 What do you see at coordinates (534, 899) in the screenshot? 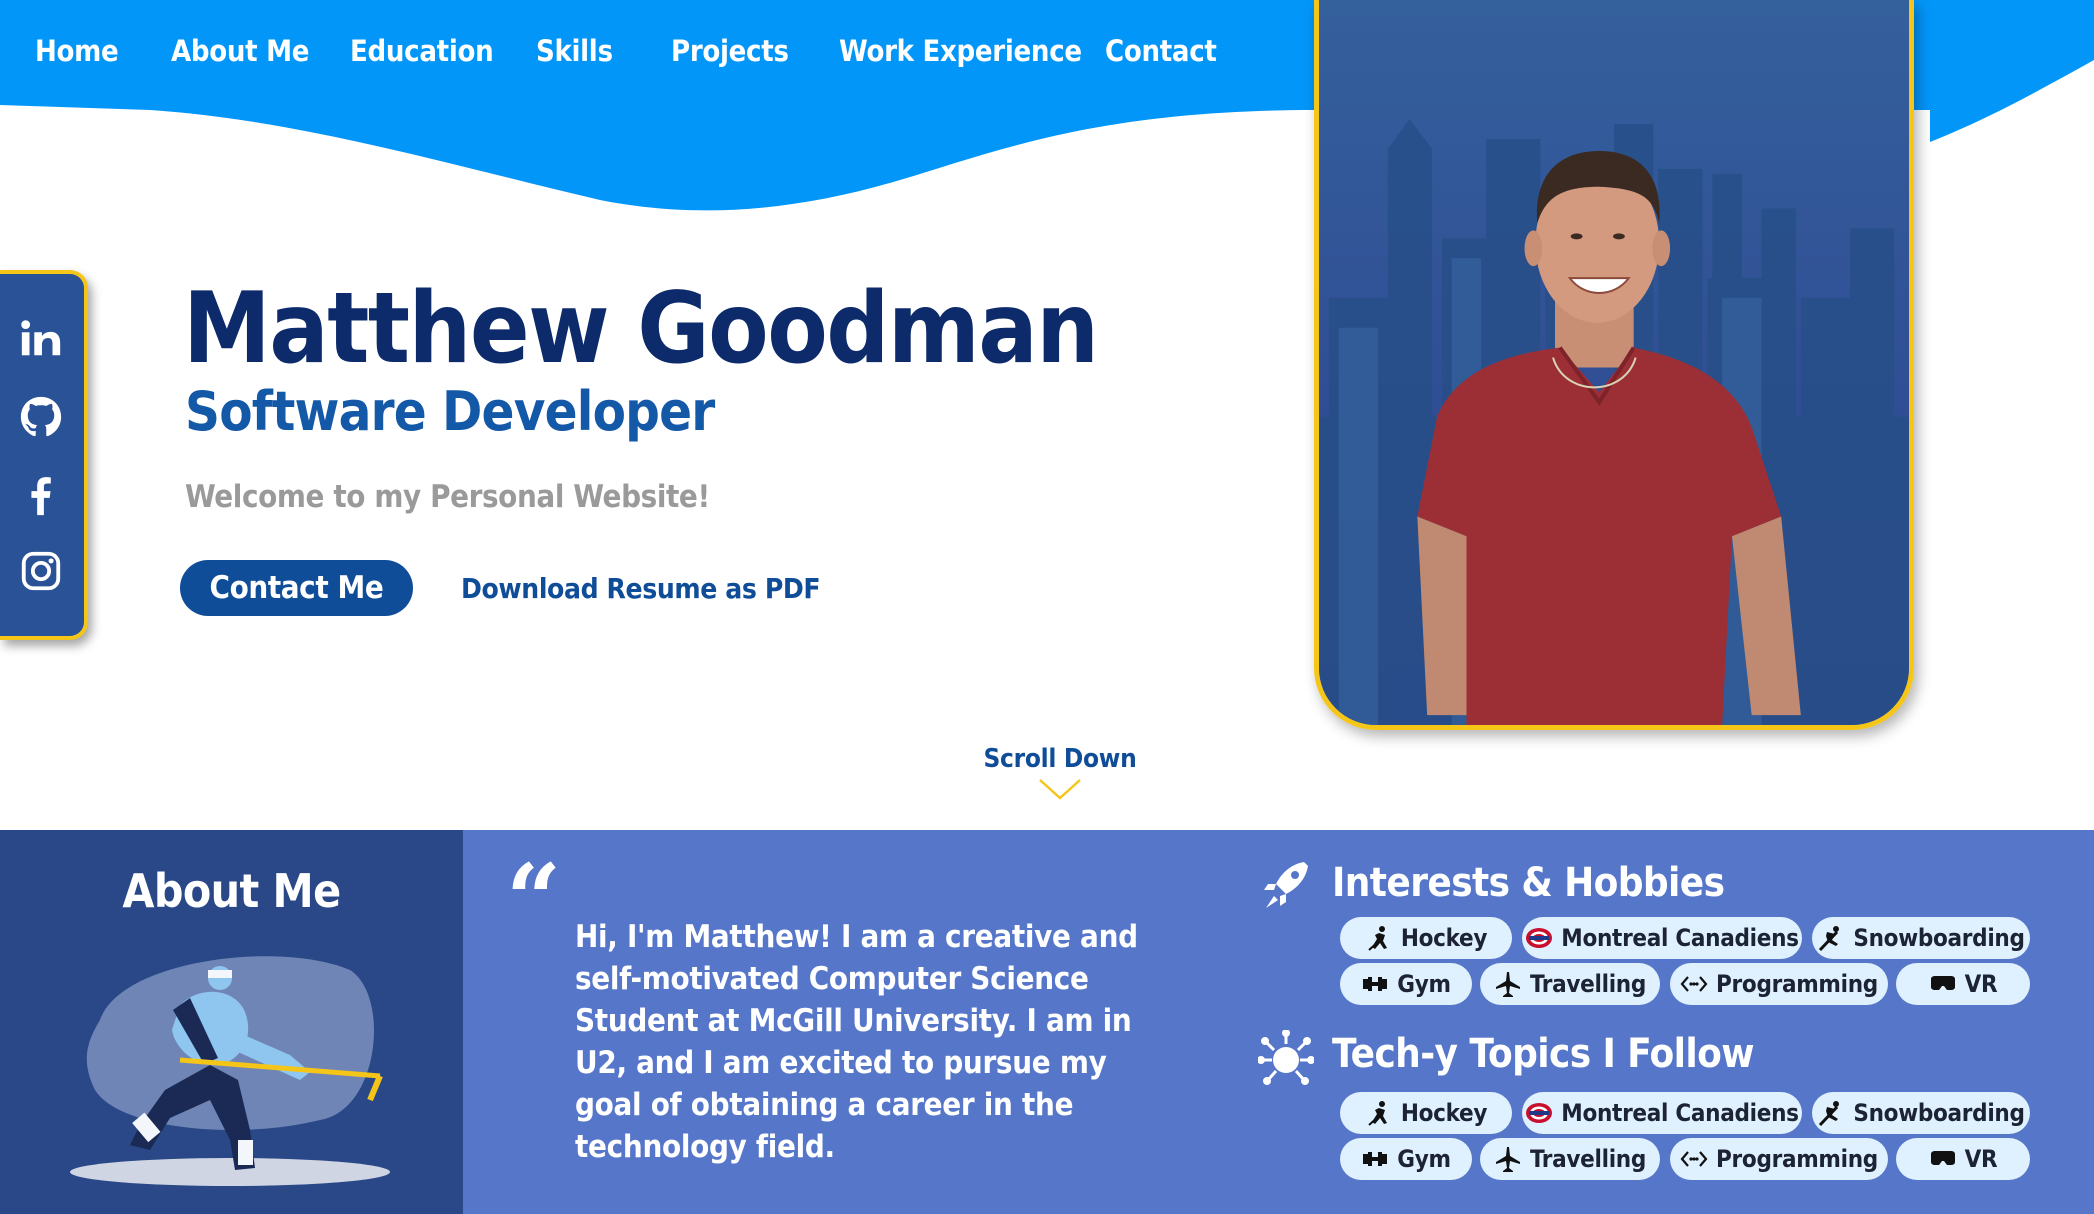
I see `quote-icon: “` at bounding box center [534, 899].